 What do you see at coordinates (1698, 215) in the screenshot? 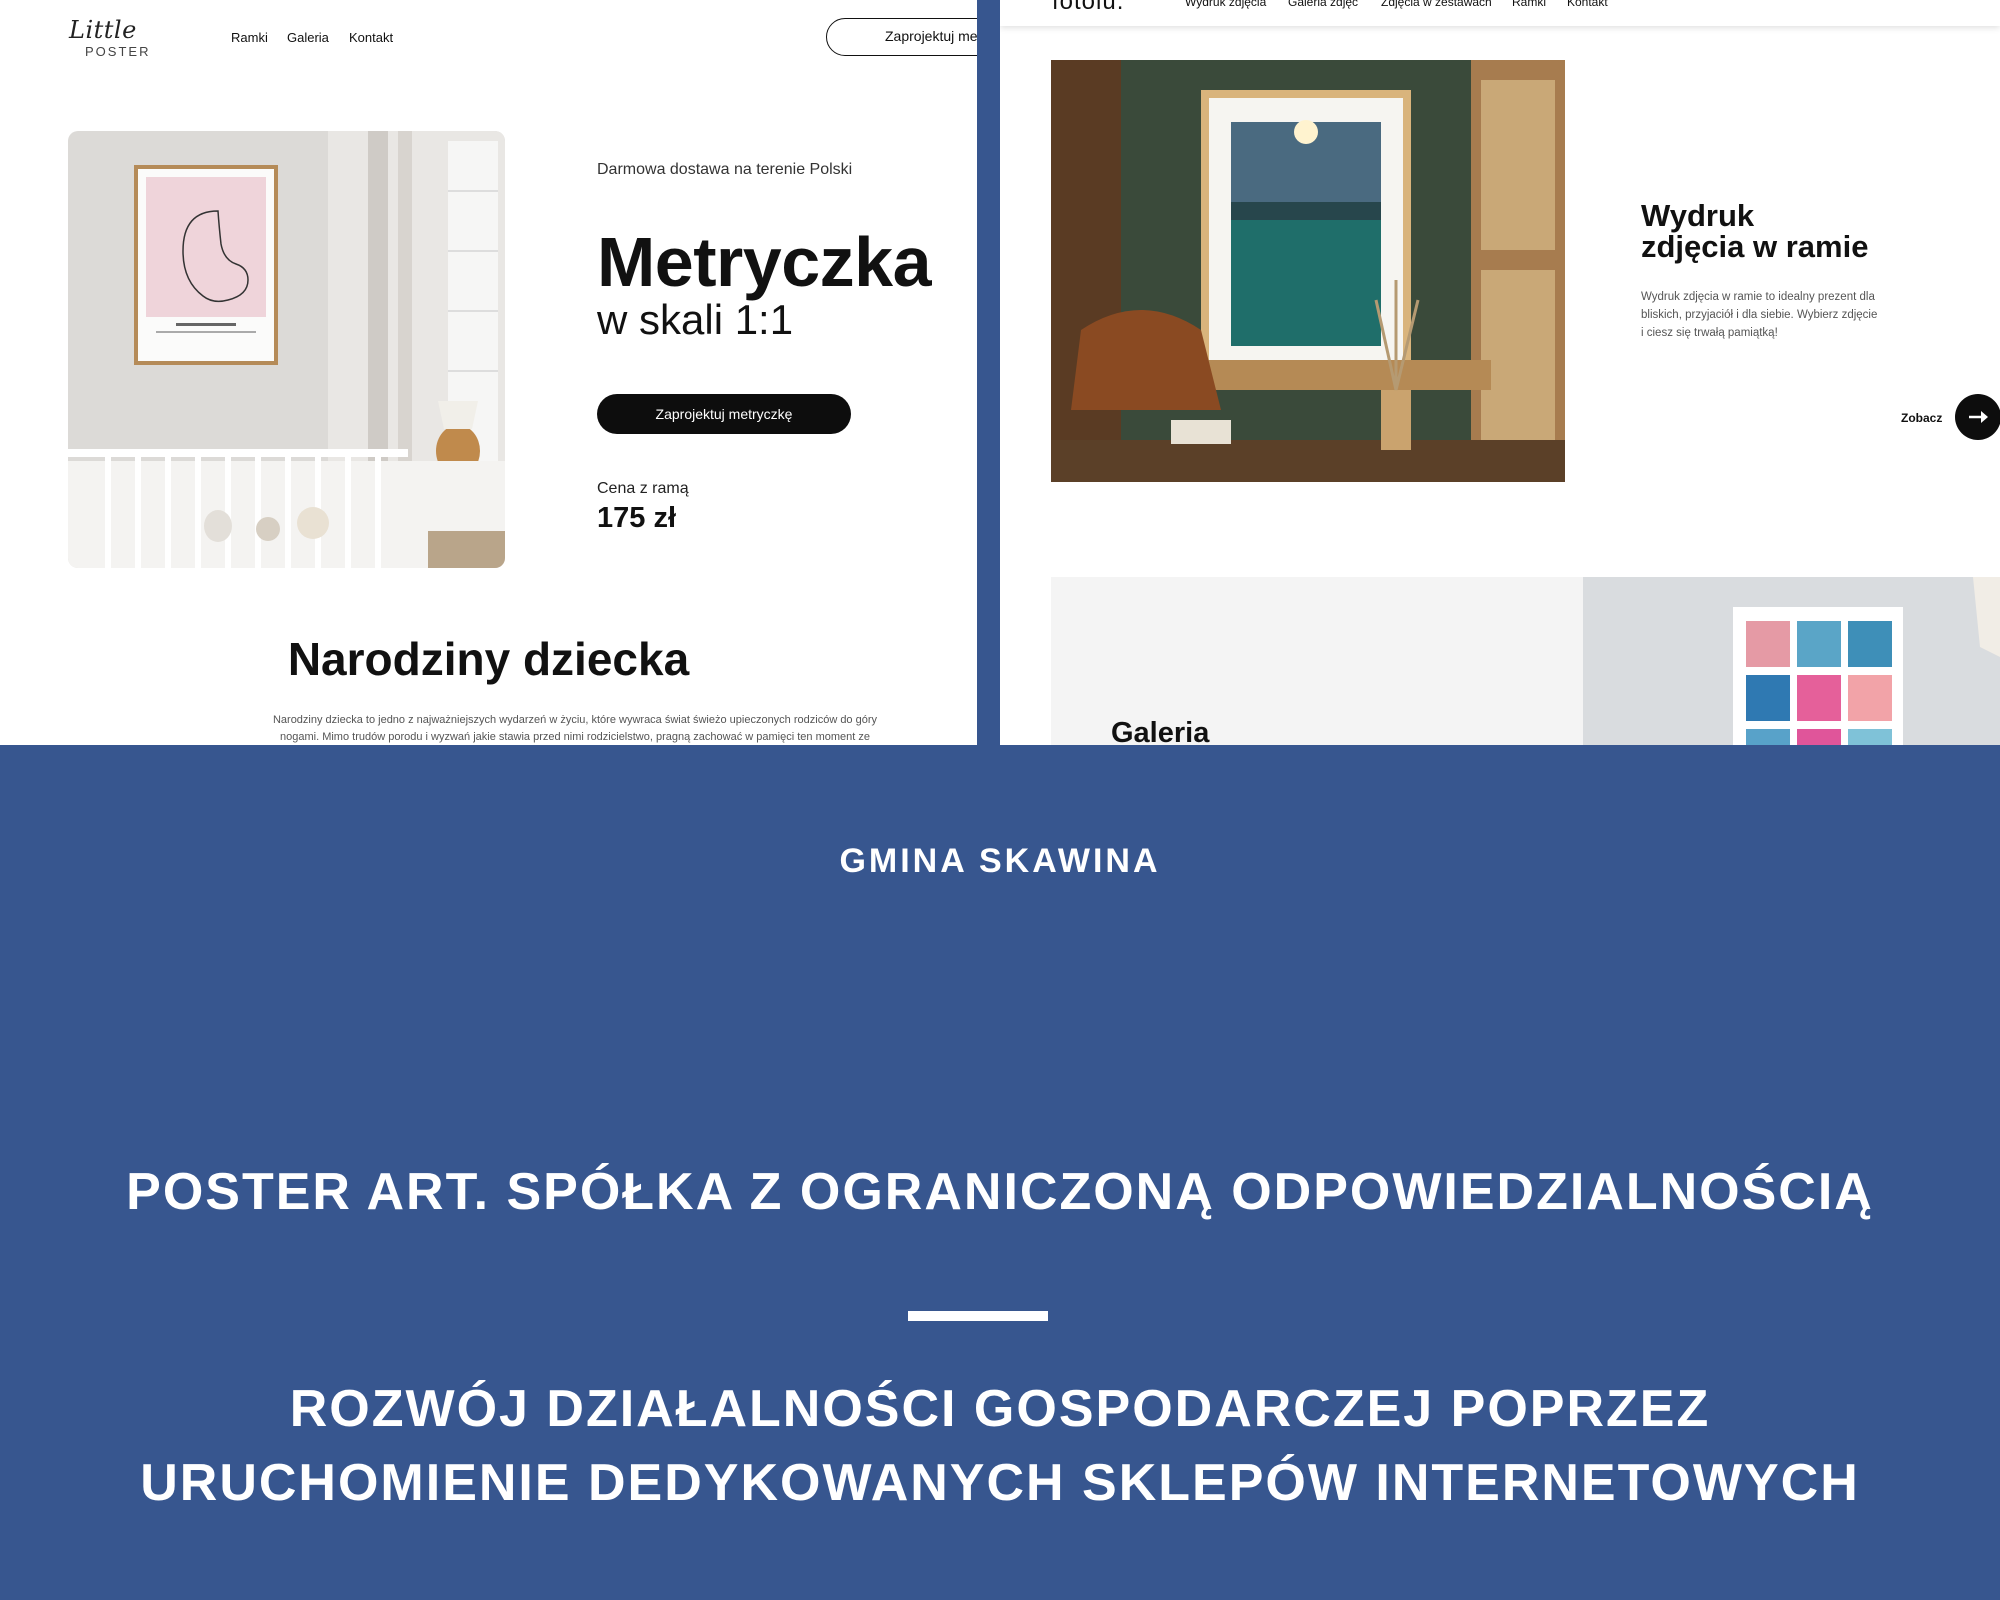
I see `feature-title-line-1: Wydruk` at bounding box center [1698, 215].